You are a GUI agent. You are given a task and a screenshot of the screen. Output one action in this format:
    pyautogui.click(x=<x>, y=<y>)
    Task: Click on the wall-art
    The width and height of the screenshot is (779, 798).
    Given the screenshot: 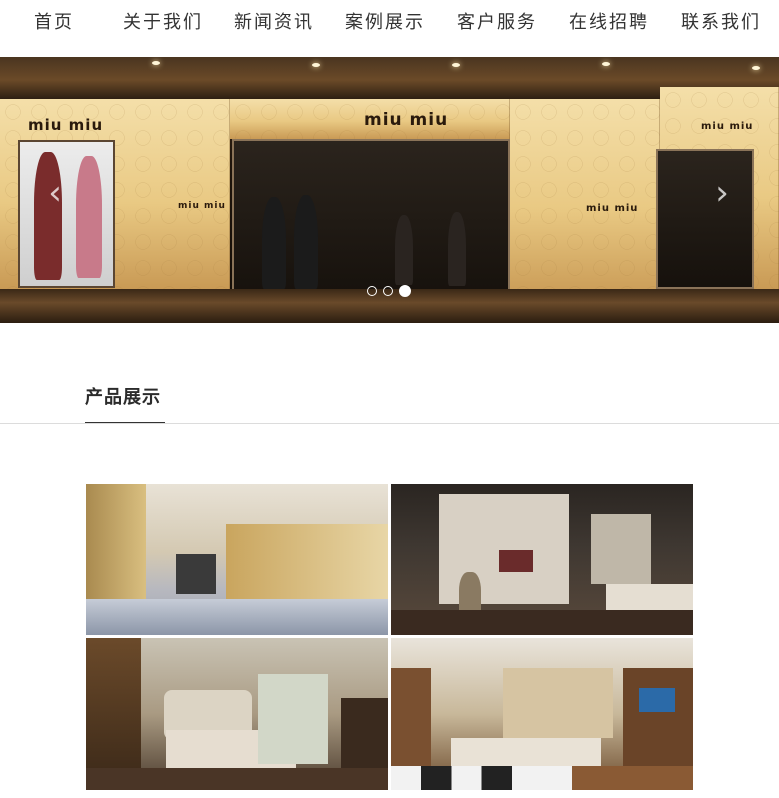 What is the action you would take?
    pyautogui.click(x=196, y=574)
    